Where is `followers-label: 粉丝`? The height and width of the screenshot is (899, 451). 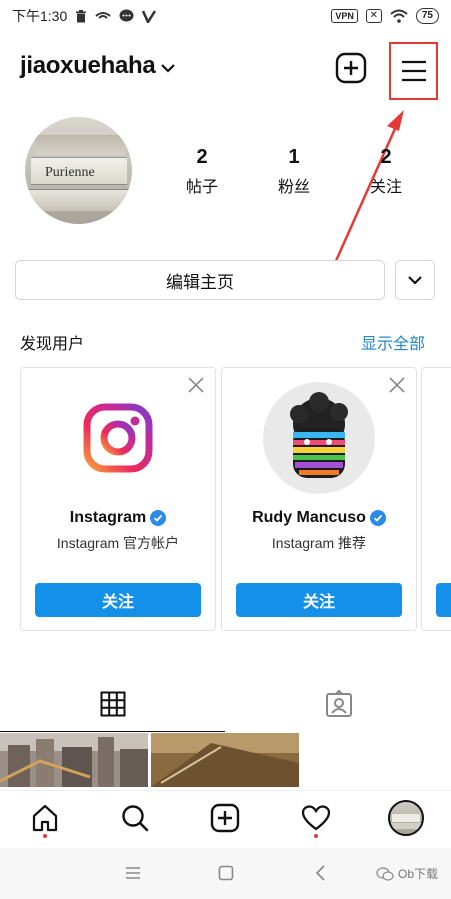
followers-label: 粉丝 is located at coordinates (293, 187).